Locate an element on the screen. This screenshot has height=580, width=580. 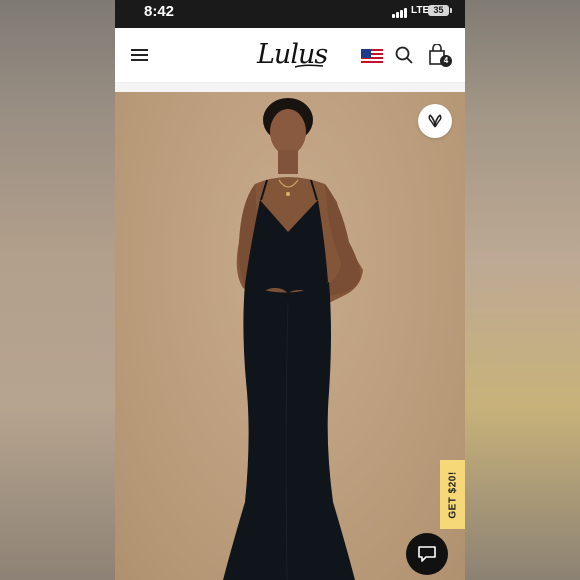
header-divider is located at coordinates (290, 87).